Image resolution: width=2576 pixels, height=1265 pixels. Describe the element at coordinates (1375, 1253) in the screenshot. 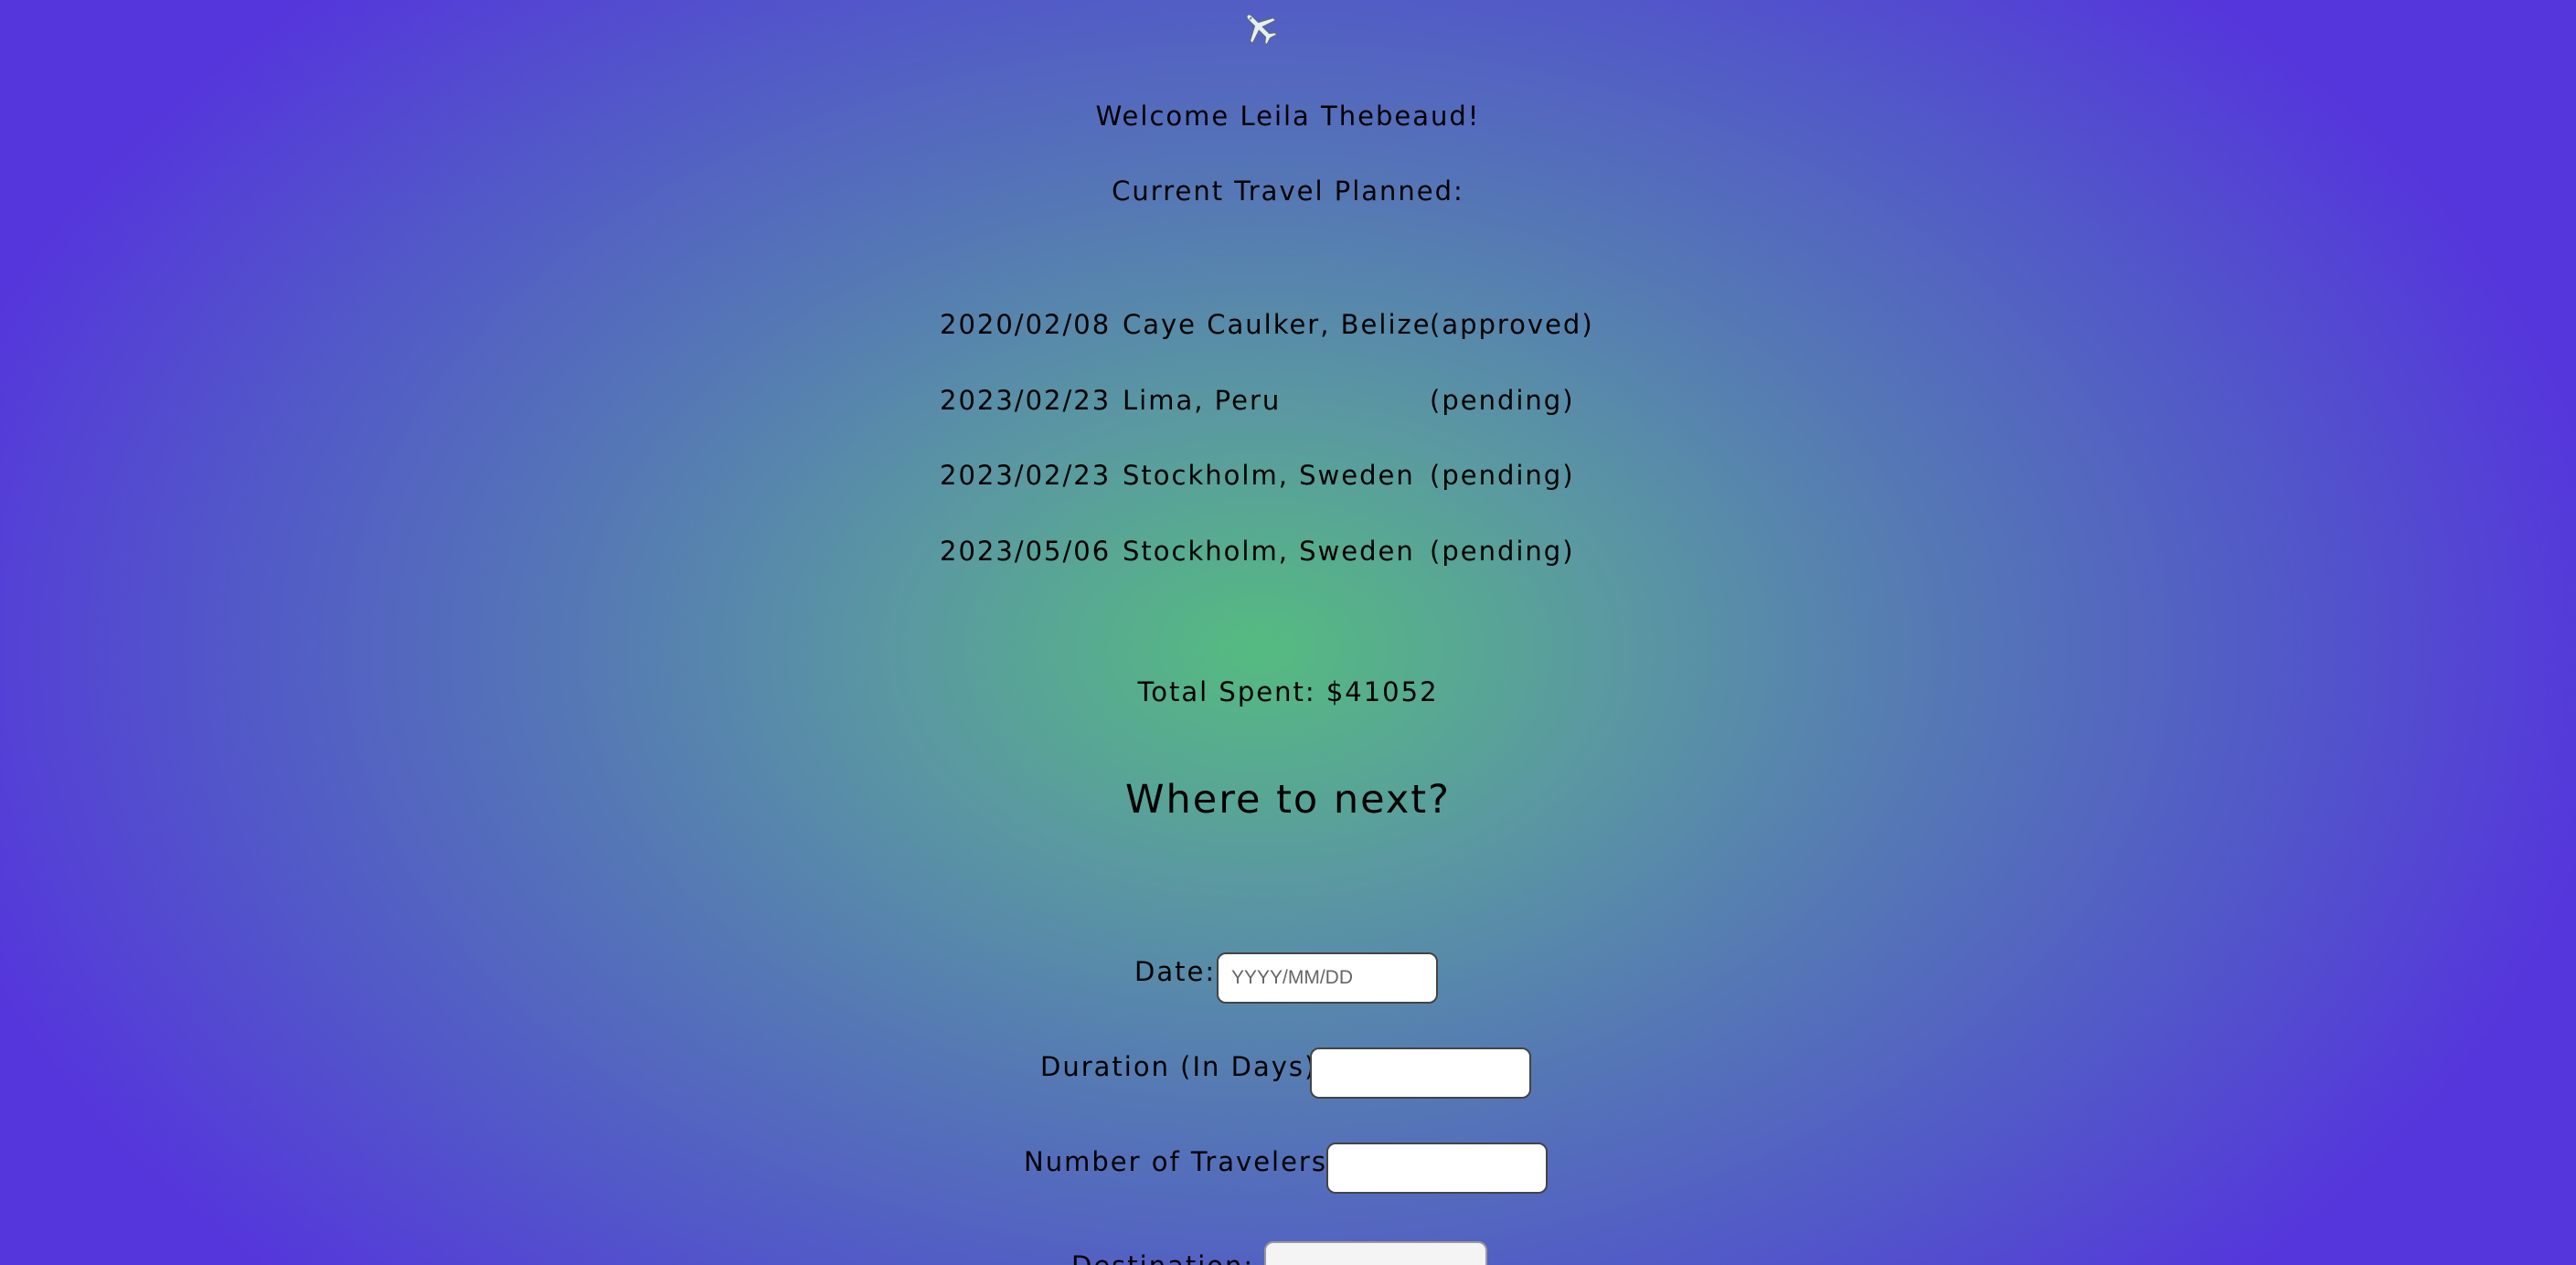

I see `destination-select` at that location.